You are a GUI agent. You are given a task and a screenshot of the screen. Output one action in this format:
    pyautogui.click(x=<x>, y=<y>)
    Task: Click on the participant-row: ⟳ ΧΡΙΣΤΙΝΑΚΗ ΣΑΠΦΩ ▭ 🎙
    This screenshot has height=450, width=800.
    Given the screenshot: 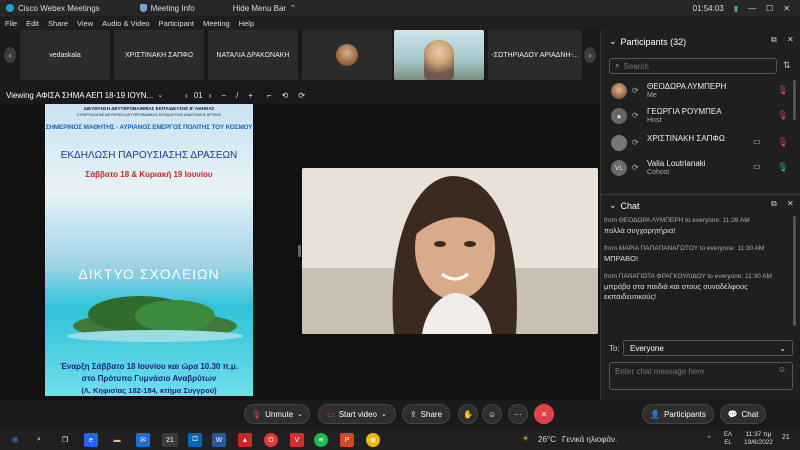 What is the action you would take?
    pyautogui.click(x=700, y=144)
    